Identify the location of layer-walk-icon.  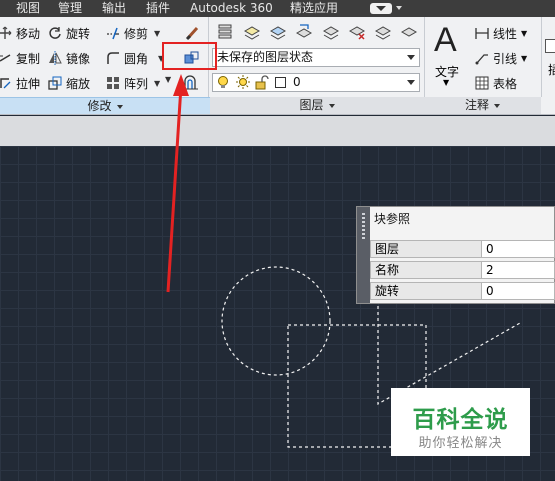
(383, 33).